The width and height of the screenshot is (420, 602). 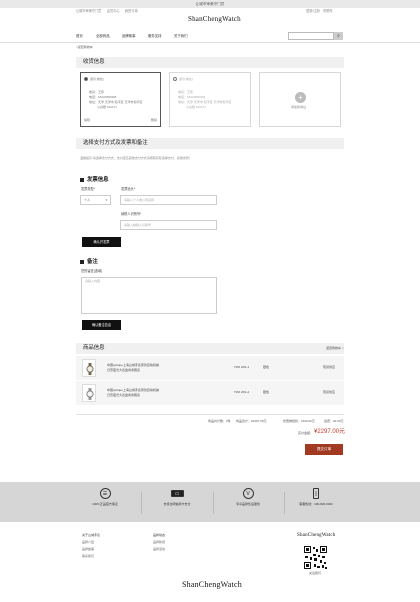 I want to click on remark-label: 您的留言(选填), so click(x=92, y=271).